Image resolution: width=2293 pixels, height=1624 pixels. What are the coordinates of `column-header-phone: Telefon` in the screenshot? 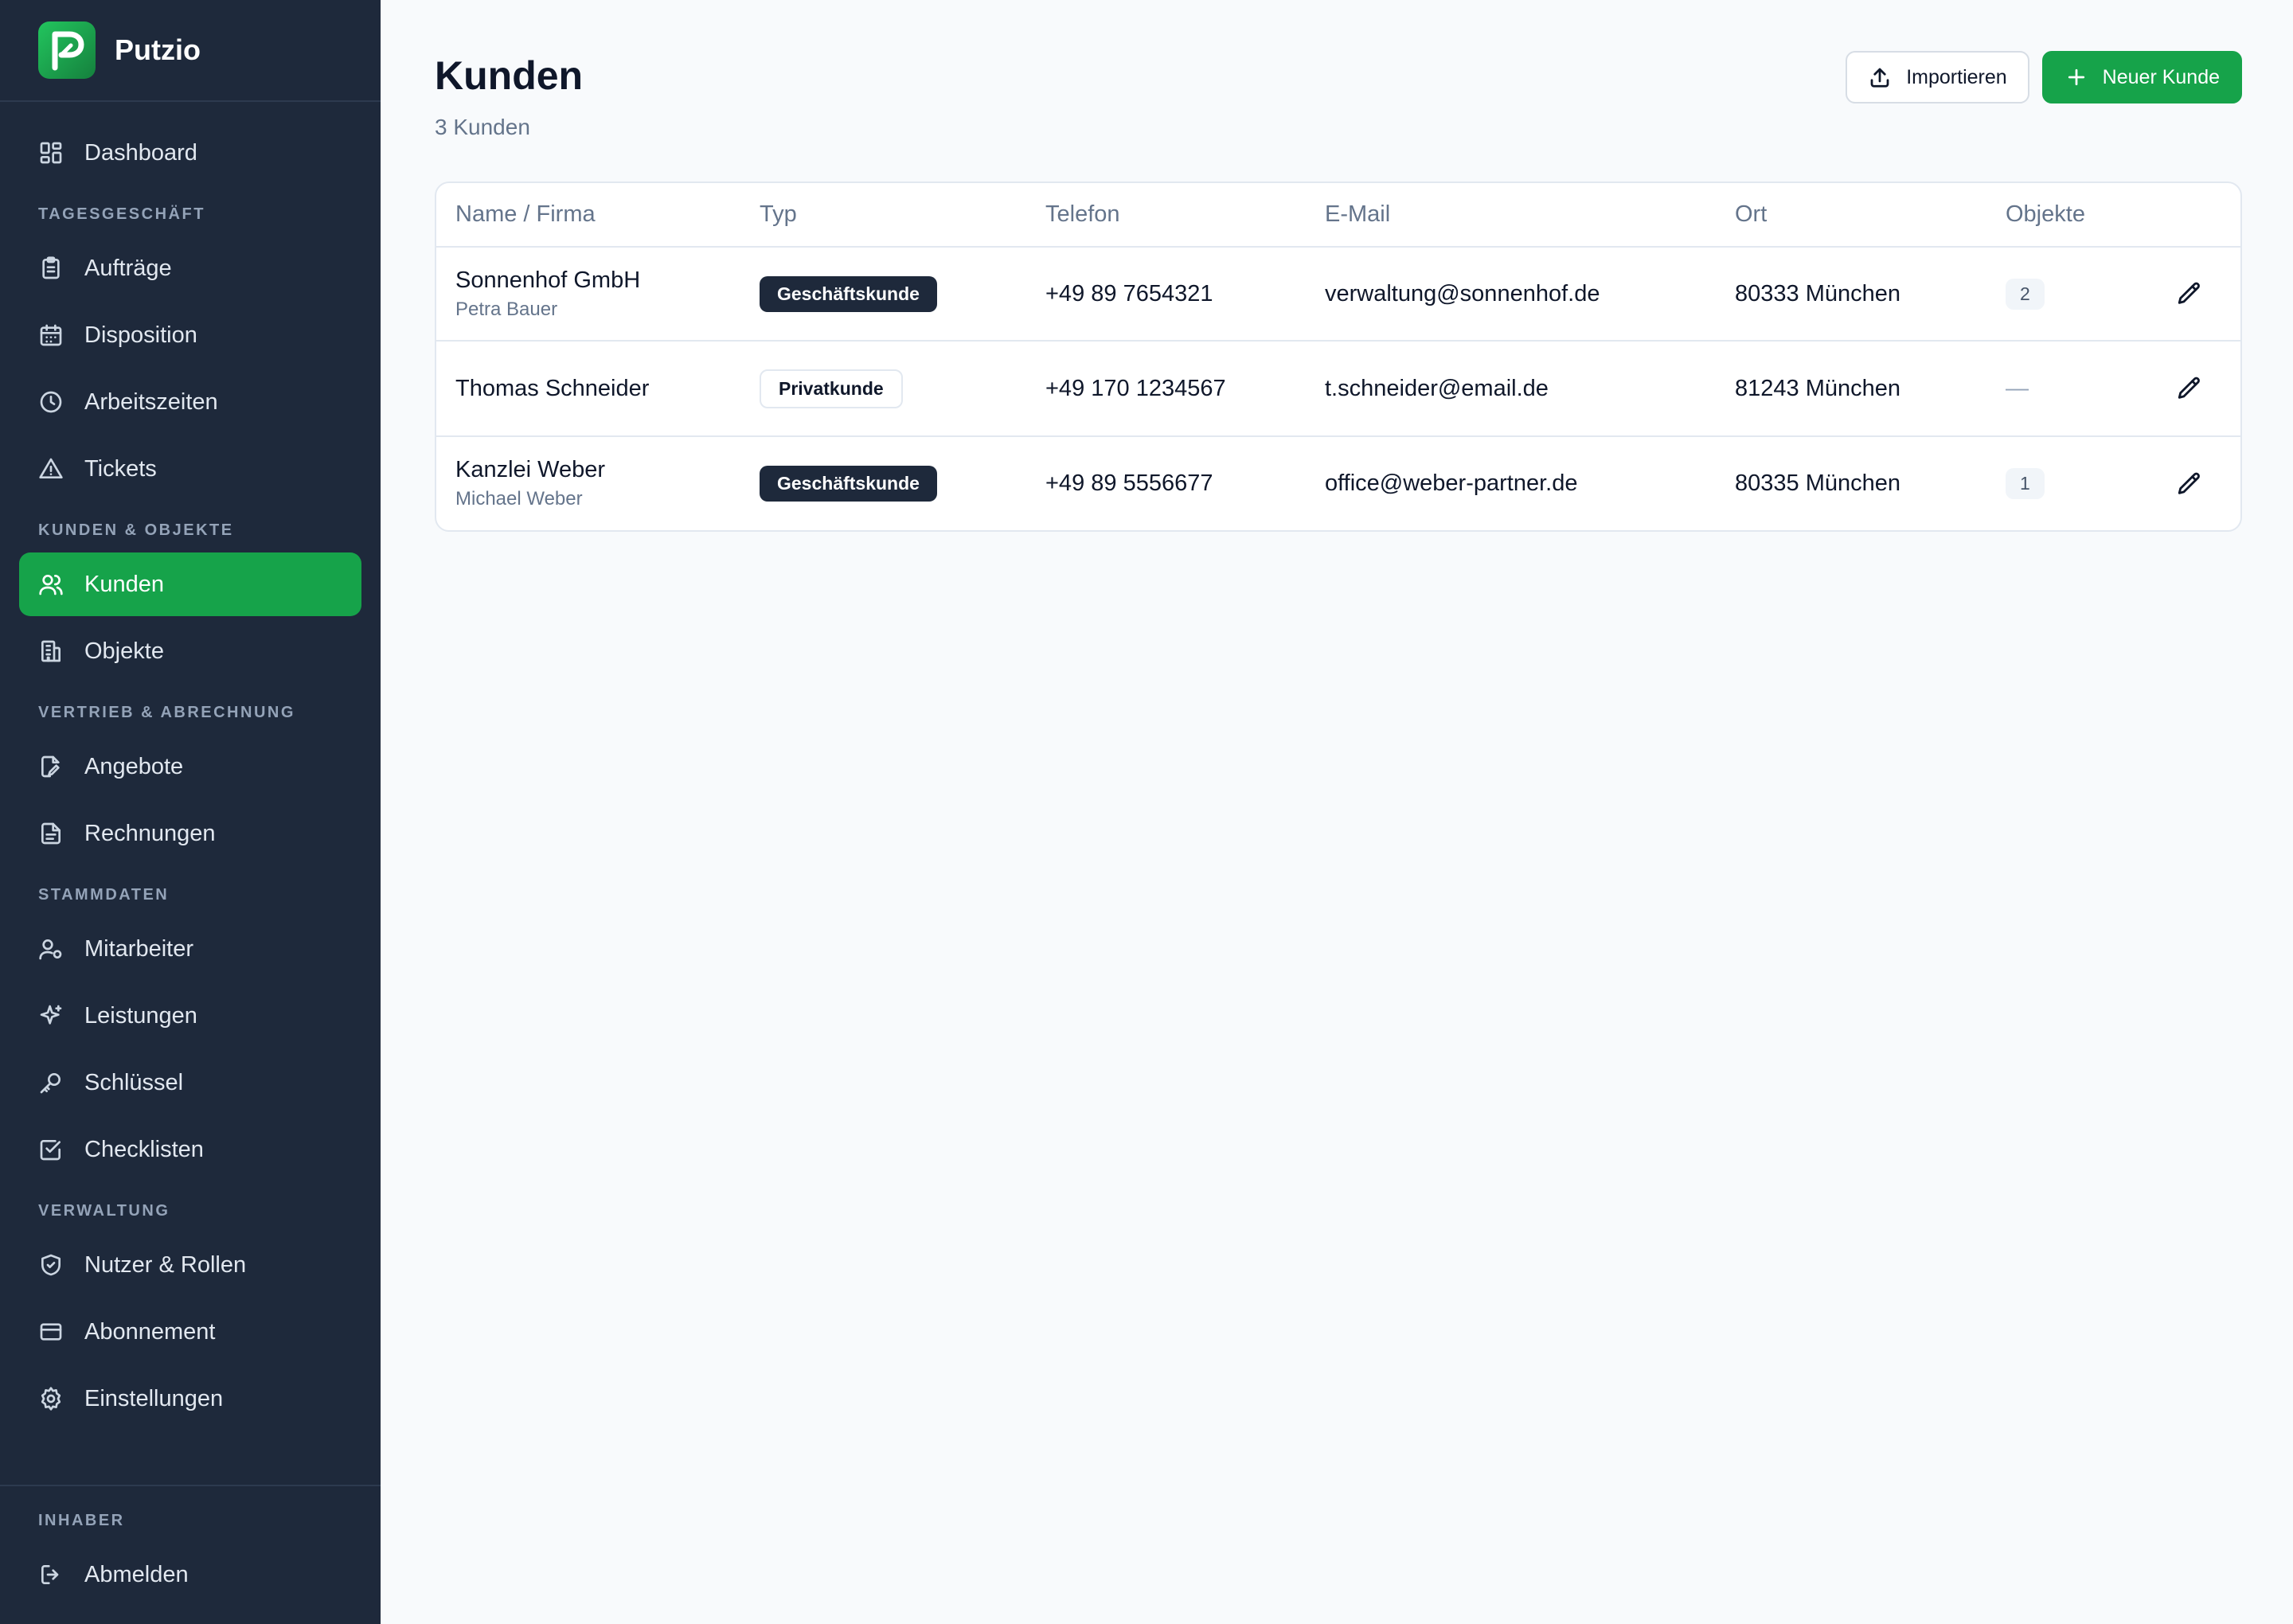 It's located at (1166, 215).